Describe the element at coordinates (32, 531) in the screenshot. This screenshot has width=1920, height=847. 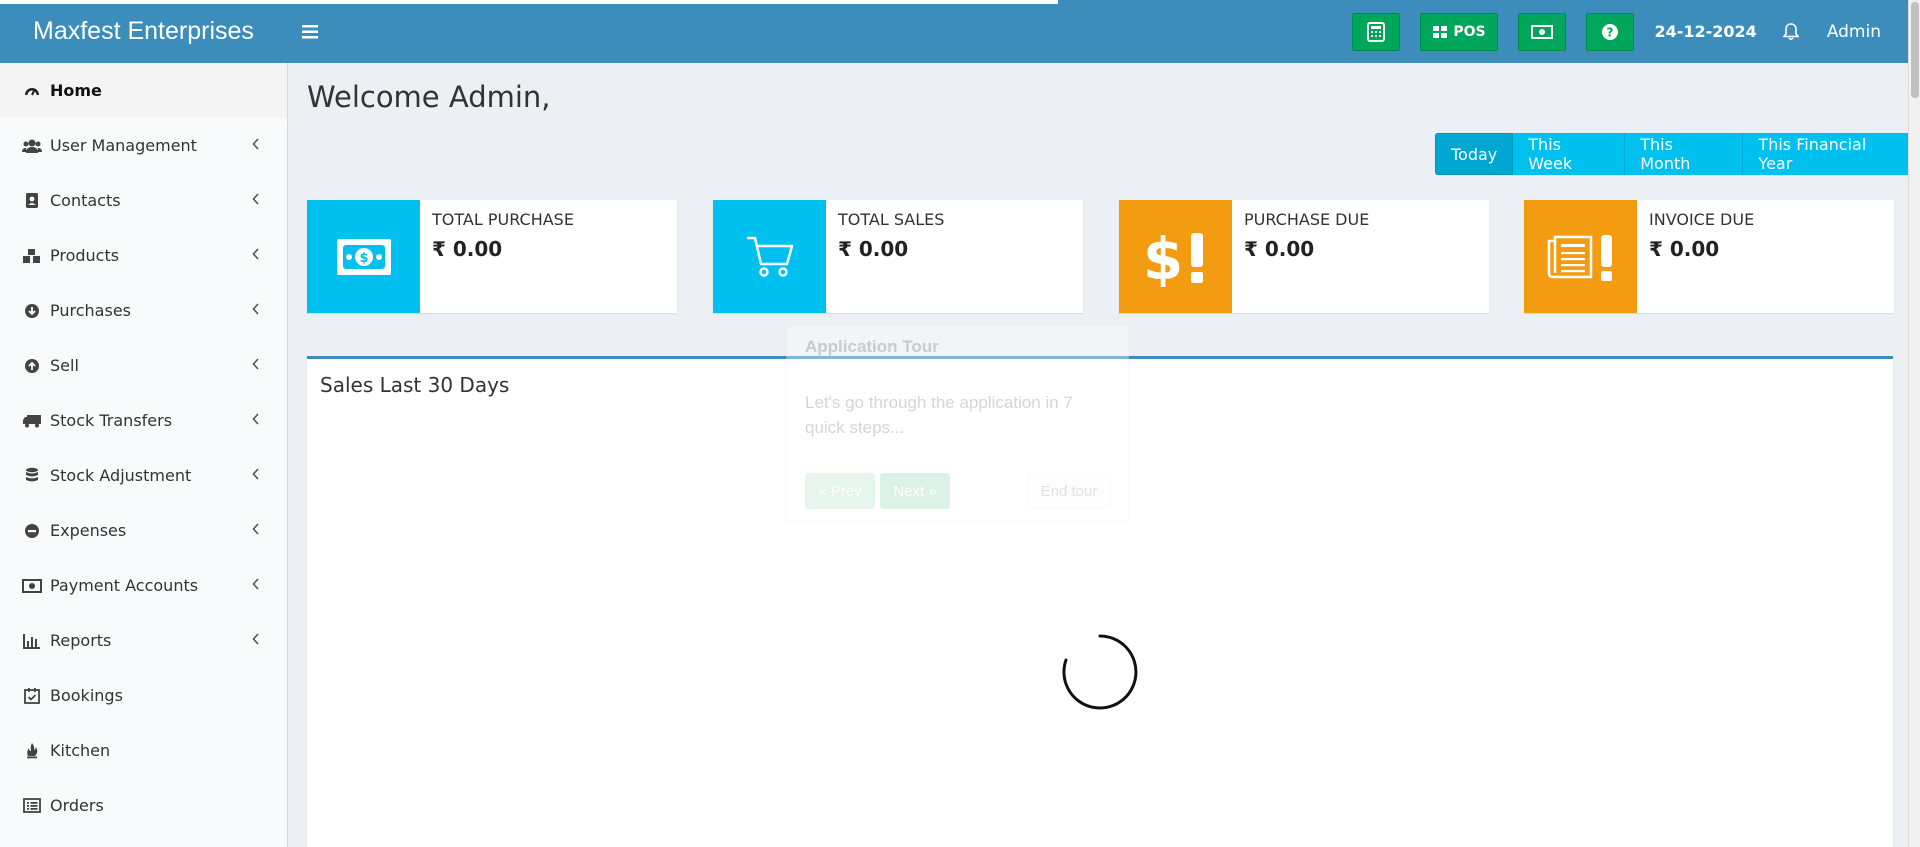
I see `minus-circle-icon` at that location.